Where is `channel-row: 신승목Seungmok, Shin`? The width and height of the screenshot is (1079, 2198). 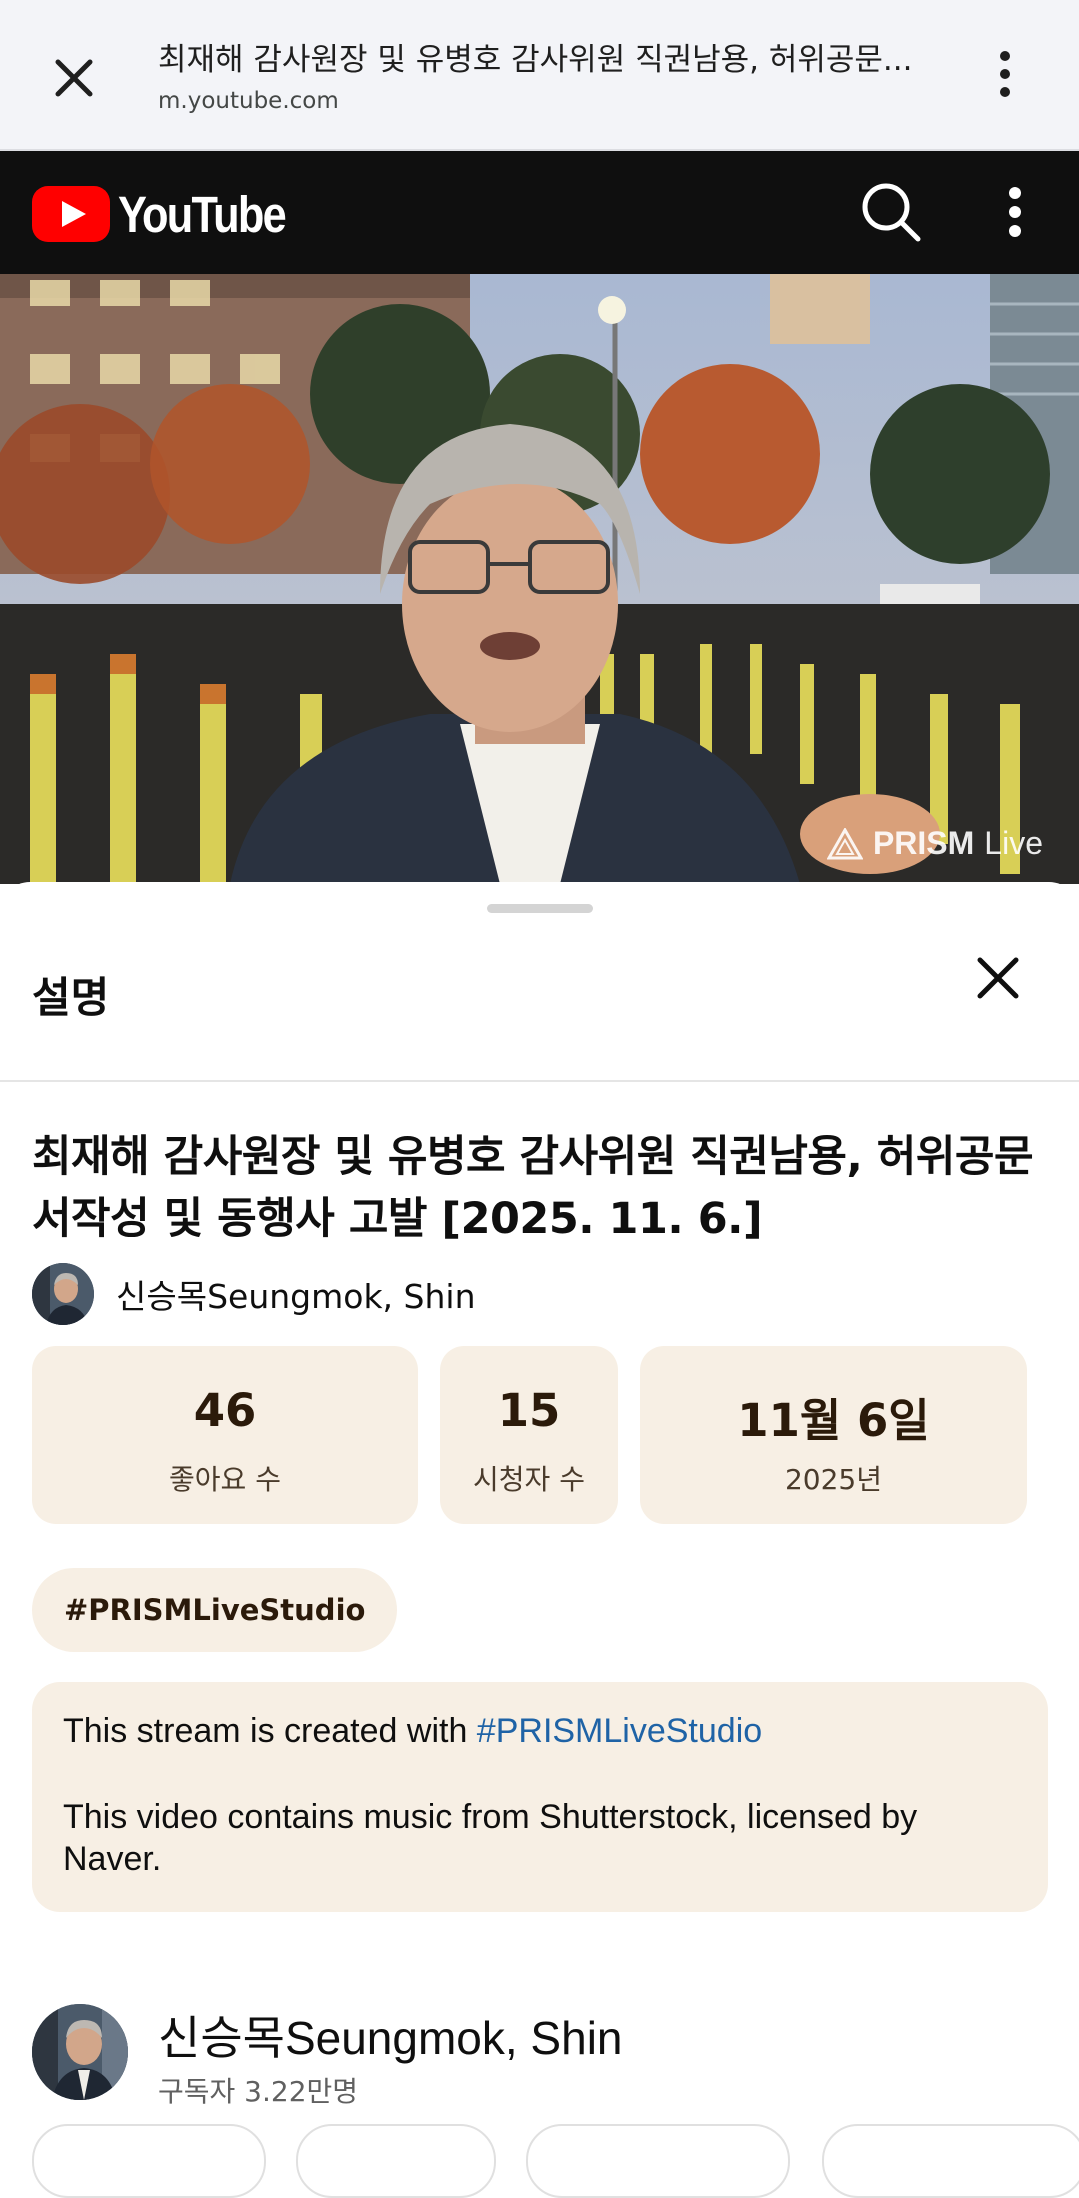
channel-row: 신승목Seungmok, Shin is located at coordinates (253, 1294).